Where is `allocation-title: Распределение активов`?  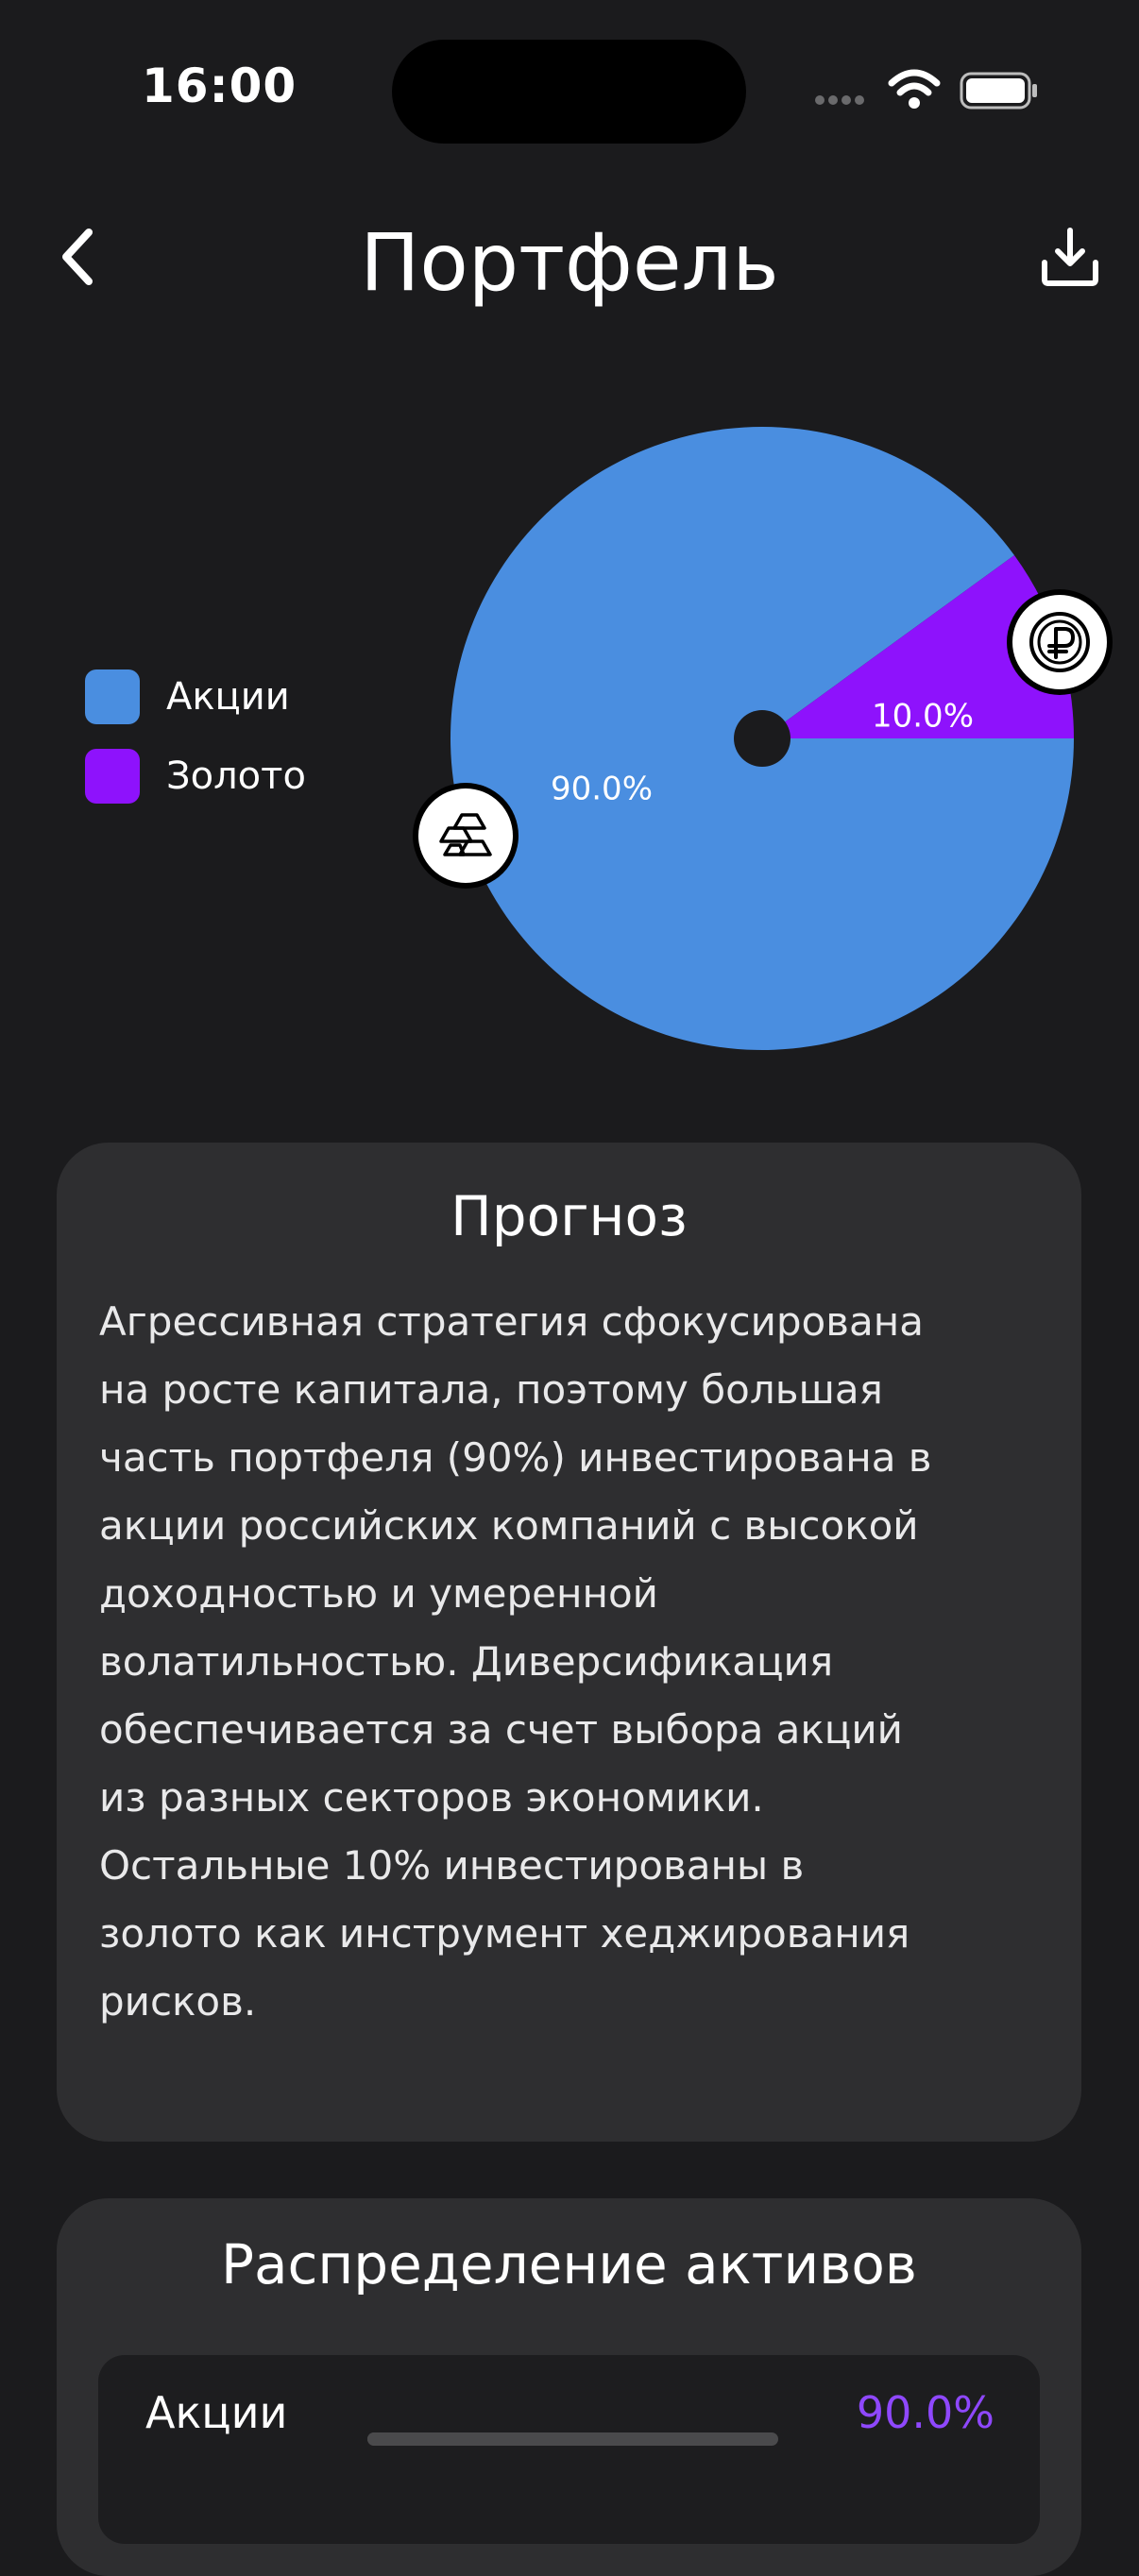 allocation-title: Распределение активов is located at coordinates (568, 2264).